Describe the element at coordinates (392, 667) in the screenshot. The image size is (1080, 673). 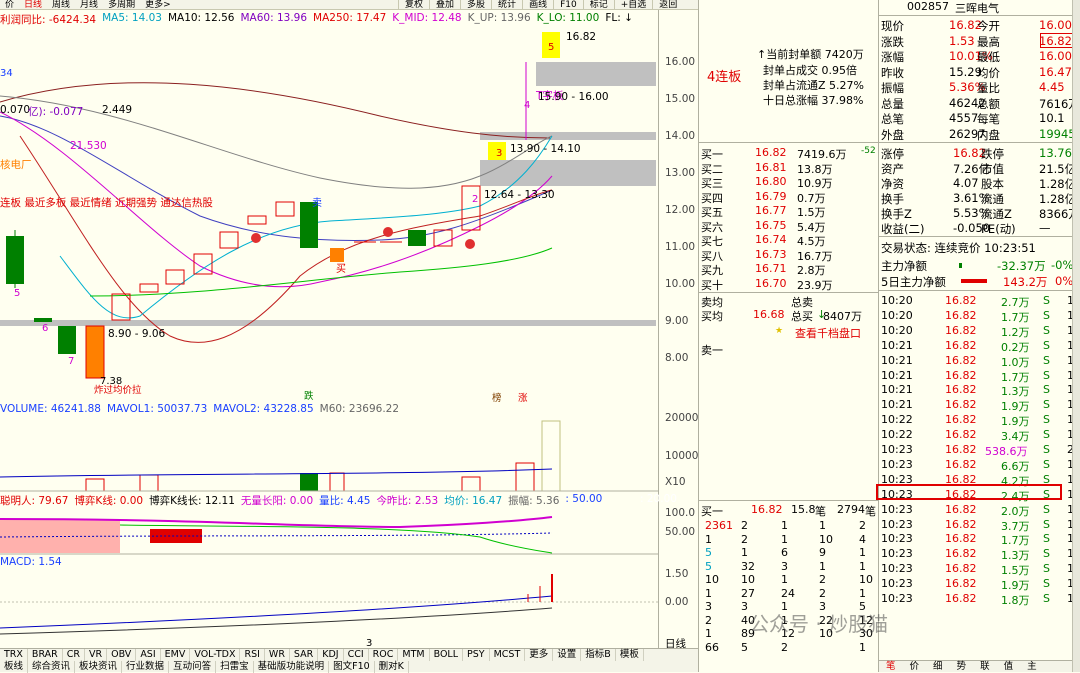
I see `tab-delete-k: 删对K` at that location.